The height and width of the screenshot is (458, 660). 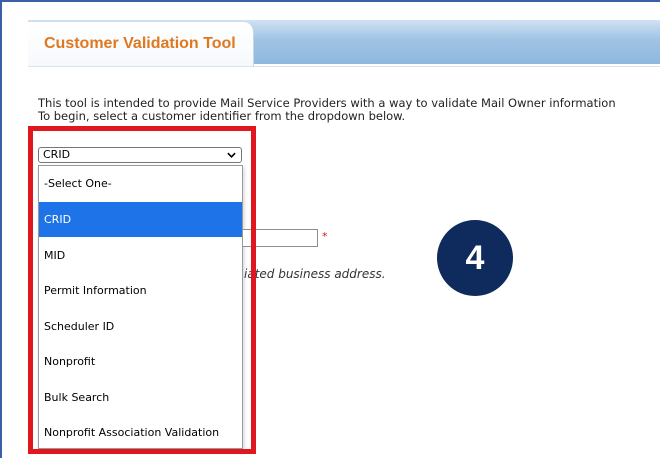 I want to click on option-mid: MID, so click(x=140, y=255).